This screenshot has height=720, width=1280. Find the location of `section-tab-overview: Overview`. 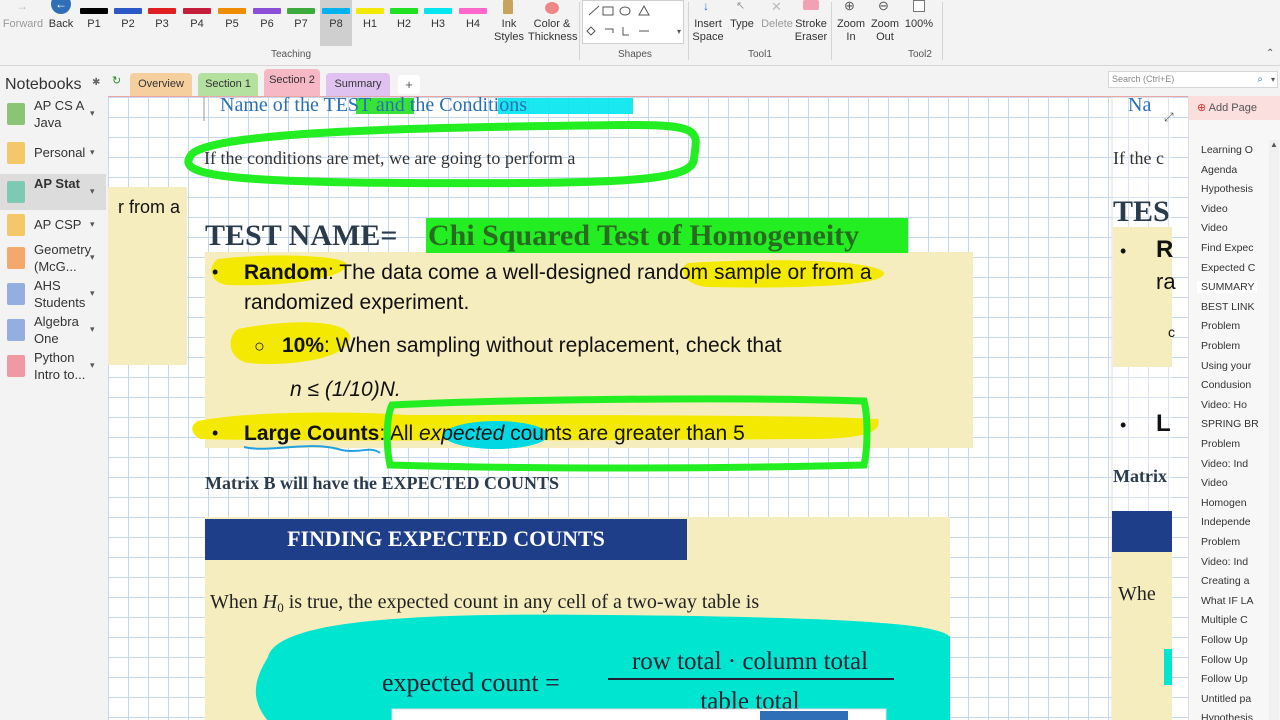

section-tab-overview: Overview is located at coordinates (161, 84).